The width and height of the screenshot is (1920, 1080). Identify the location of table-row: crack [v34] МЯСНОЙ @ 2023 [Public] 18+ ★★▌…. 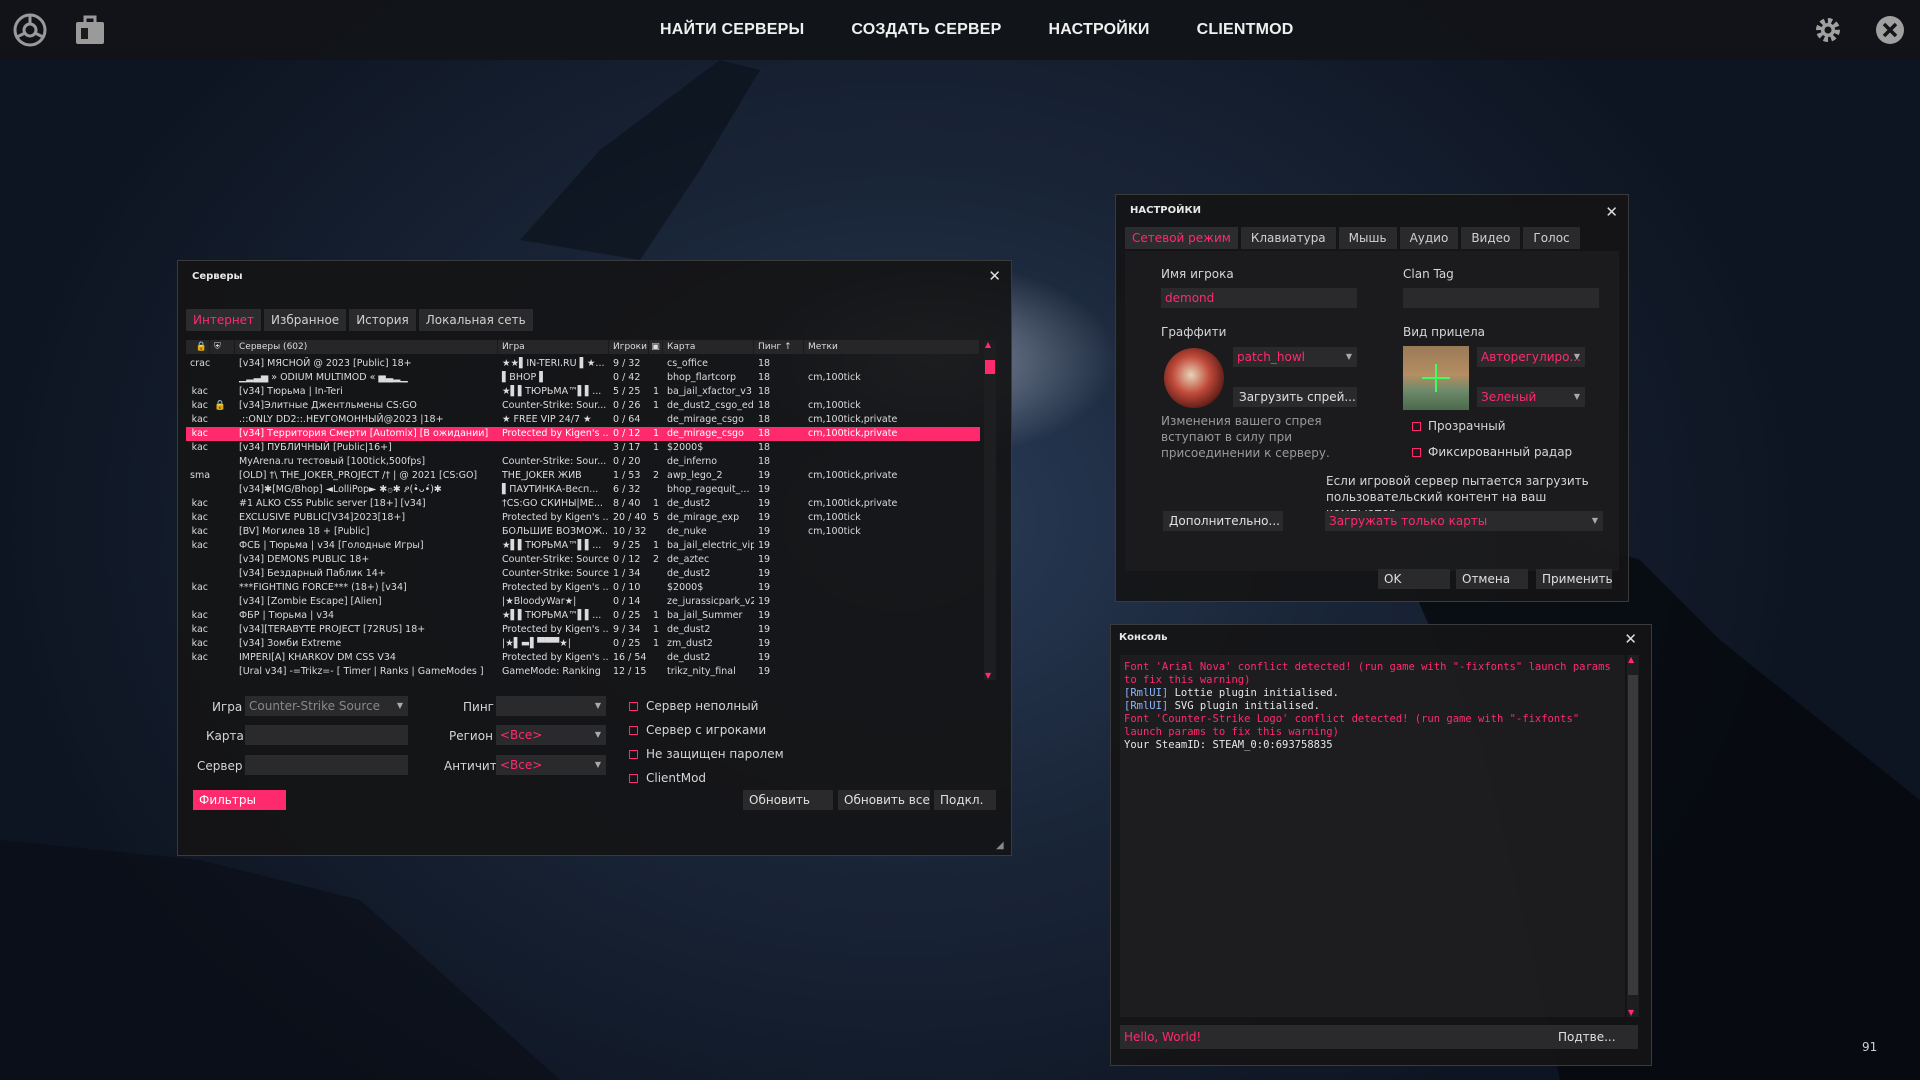
(583, 364).